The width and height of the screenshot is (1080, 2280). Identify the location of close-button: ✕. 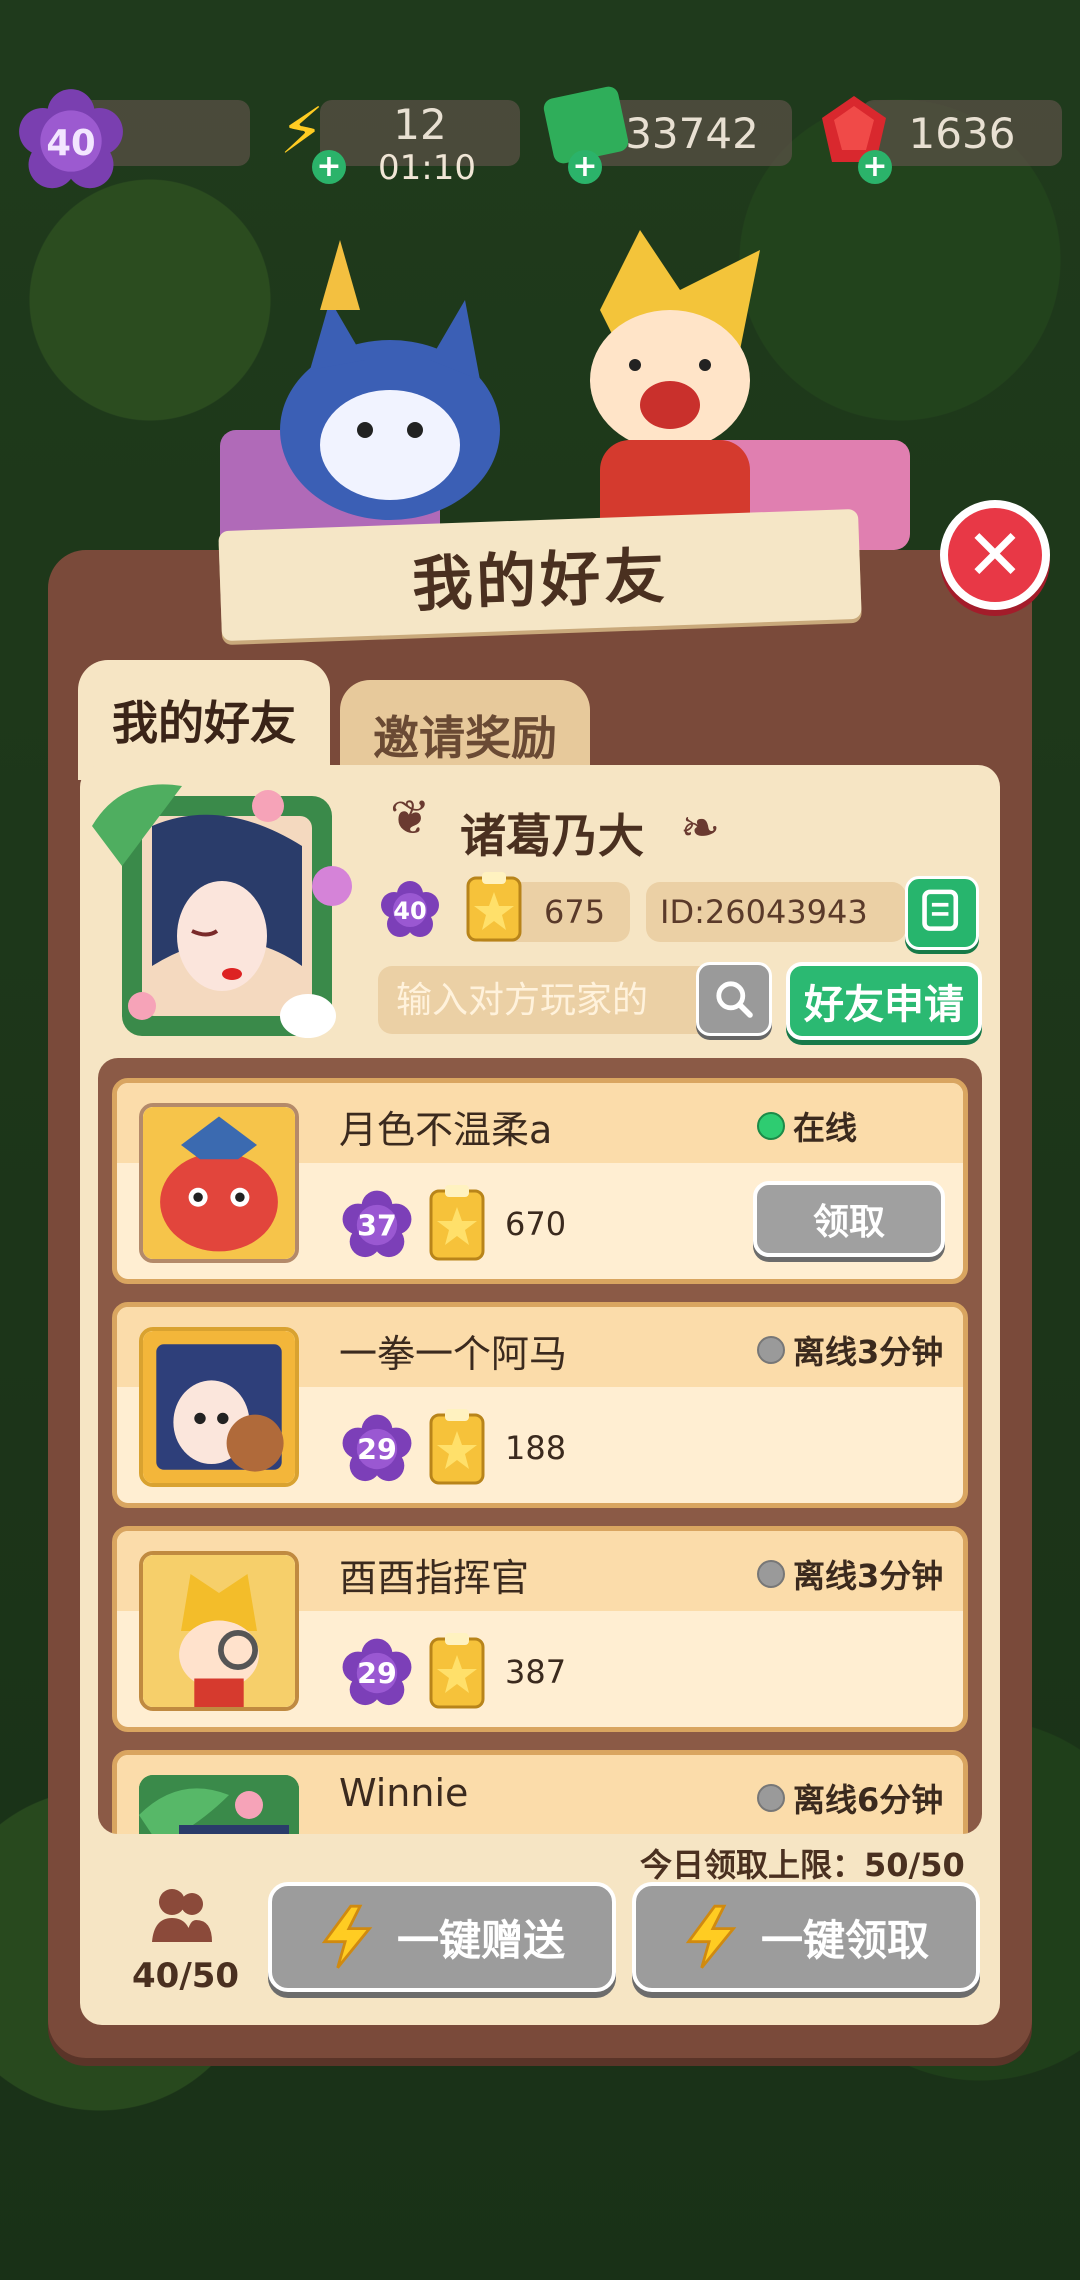
(995, 555).